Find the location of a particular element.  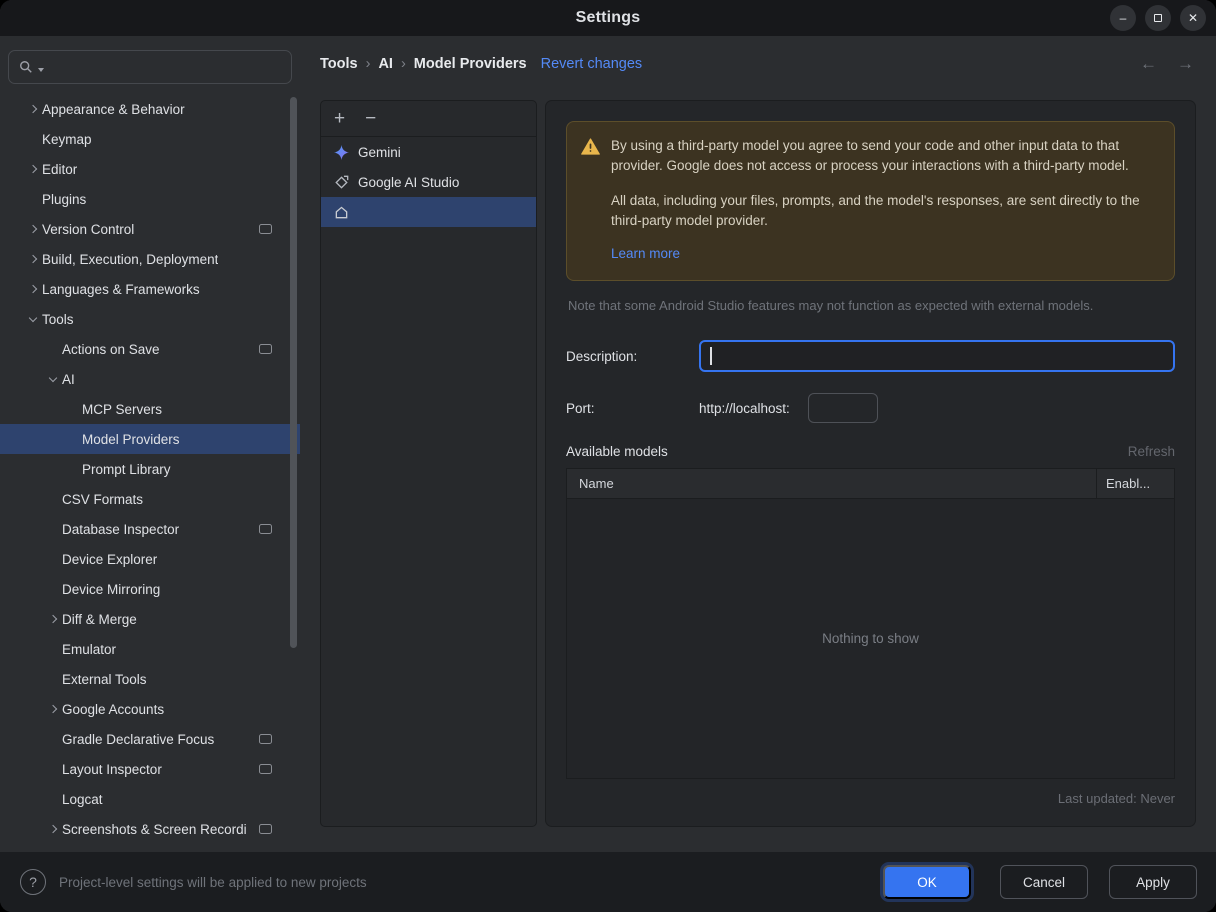

sidebar-item-label: External Tools is located at coordinates (104, 679).